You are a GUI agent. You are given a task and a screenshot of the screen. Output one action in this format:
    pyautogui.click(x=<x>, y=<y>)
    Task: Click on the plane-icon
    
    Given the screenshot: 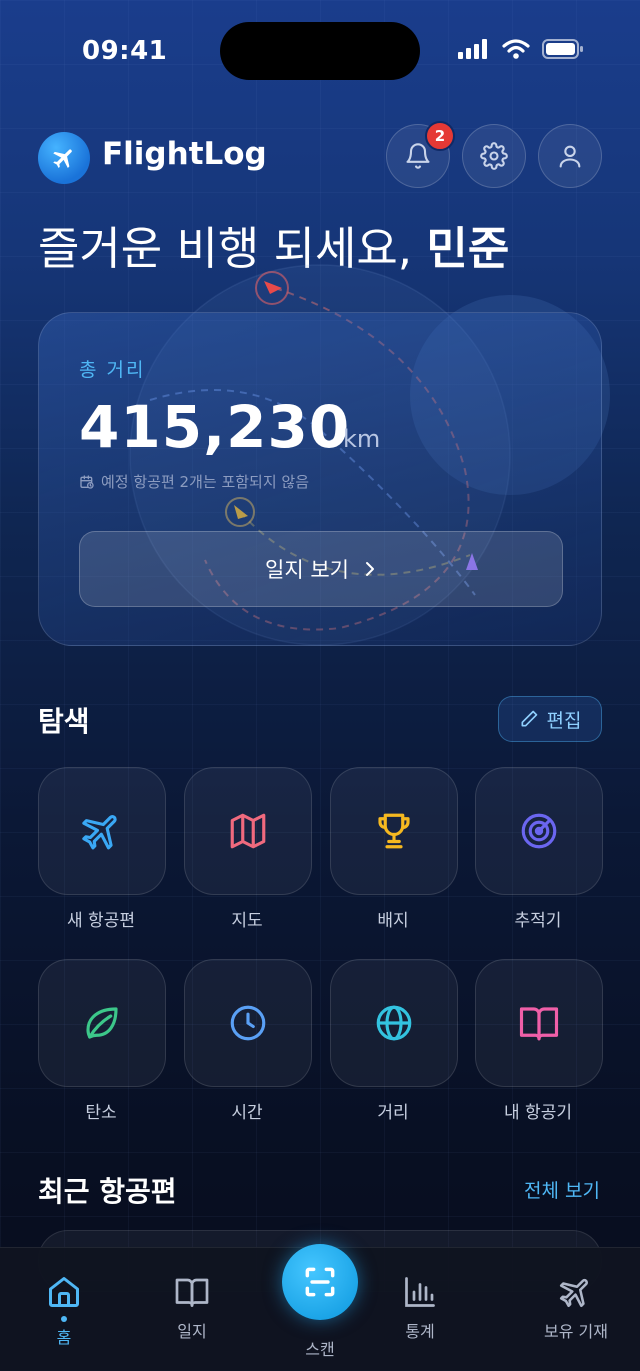 What is the action you would take?
    pyautogui.click(x=99, y=832)
    